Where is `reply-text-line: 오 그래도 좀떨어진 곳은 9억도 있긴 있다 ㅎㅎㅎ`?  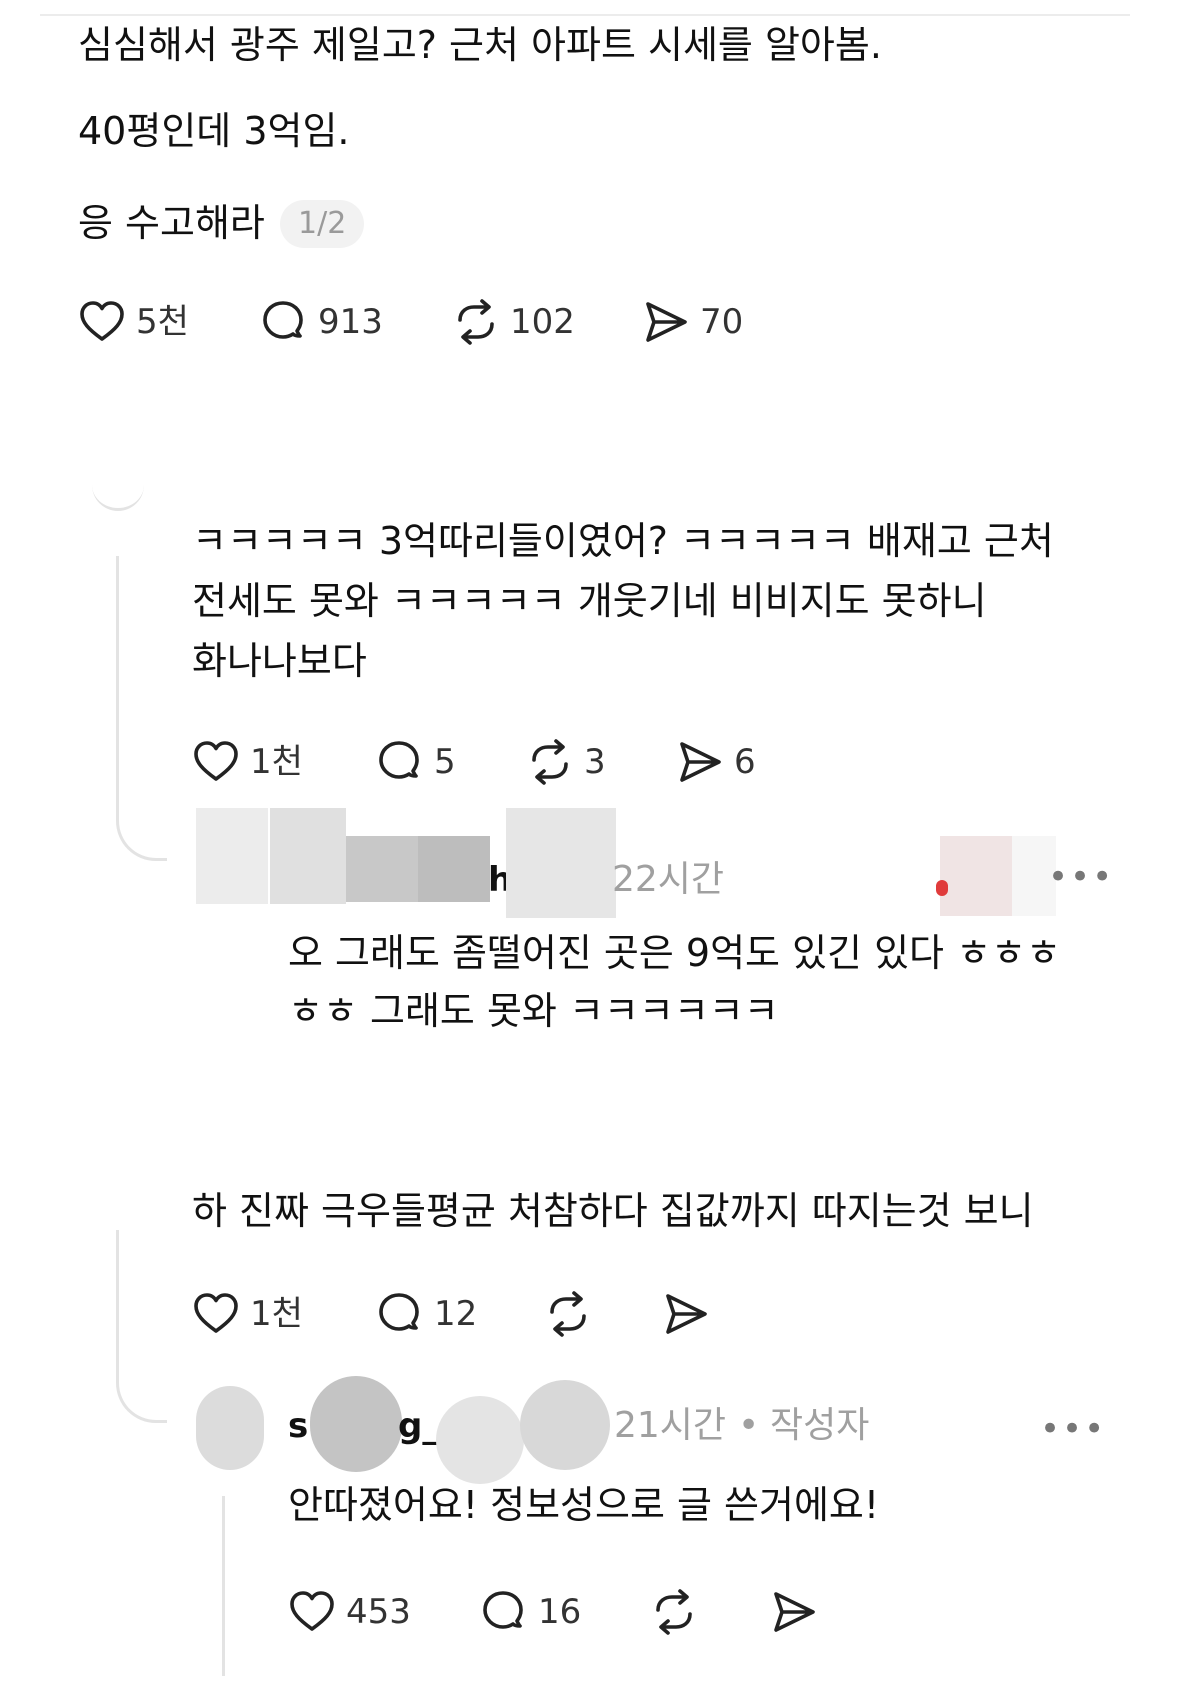 reply-text-line: 오 그래도 좀떨어진 곳은 9억도 있긴 있다 ㅎㅎㅎ is located at coordinates (674, 953).